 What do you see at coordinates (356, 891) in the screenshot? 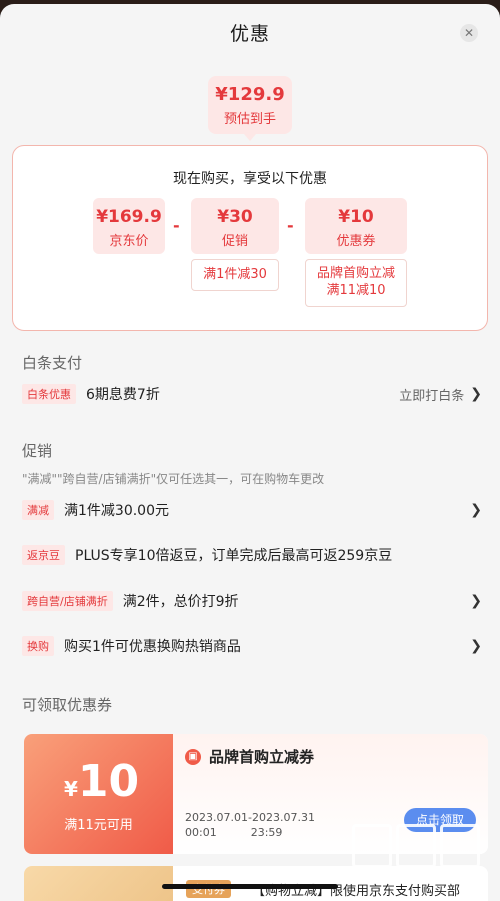
I see `coupon-2-text: 【购物立减】限使用京东支付购买部` at bounding box center [356, 891].